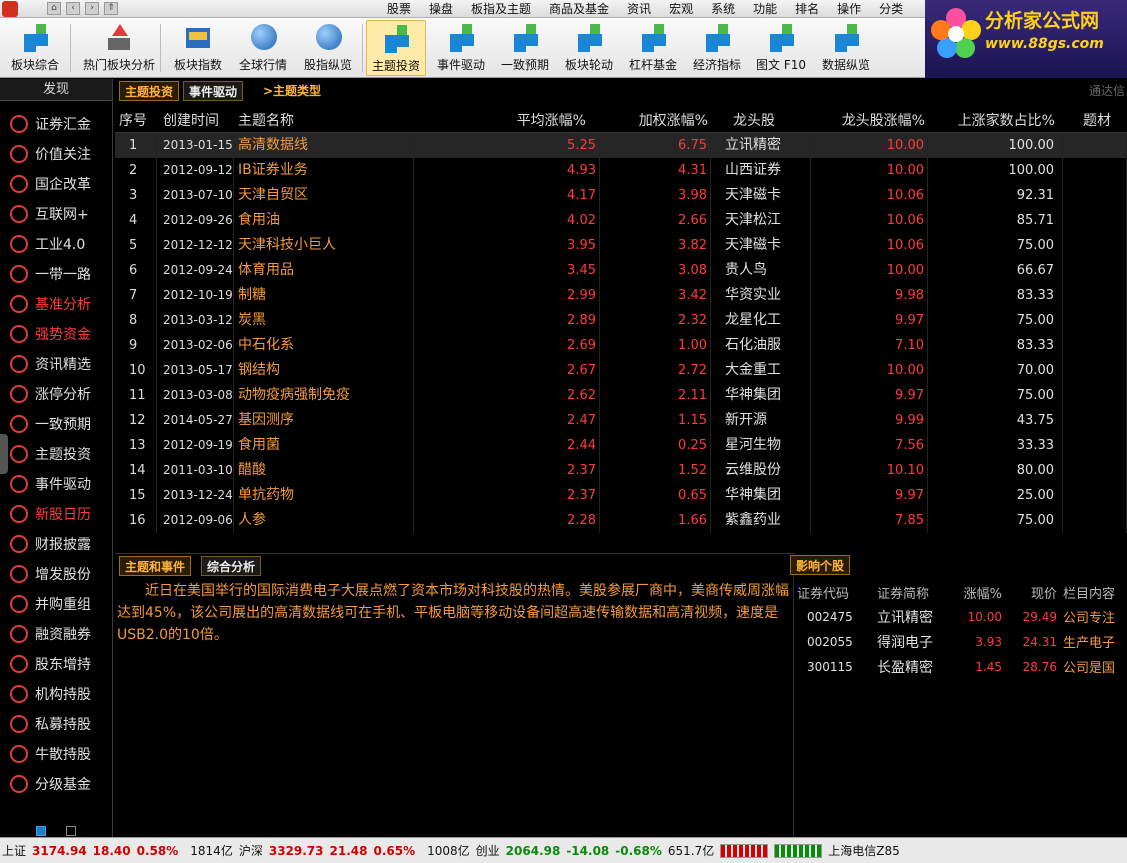 The height and width of the screenshot is (863, 1127). Describe the element at coordinates (621, 345) in the screenshot. I see `table-row: 9 2013-02-06 中石化系 2.69 1.00 石化油服 7.10 83.33` at that location.